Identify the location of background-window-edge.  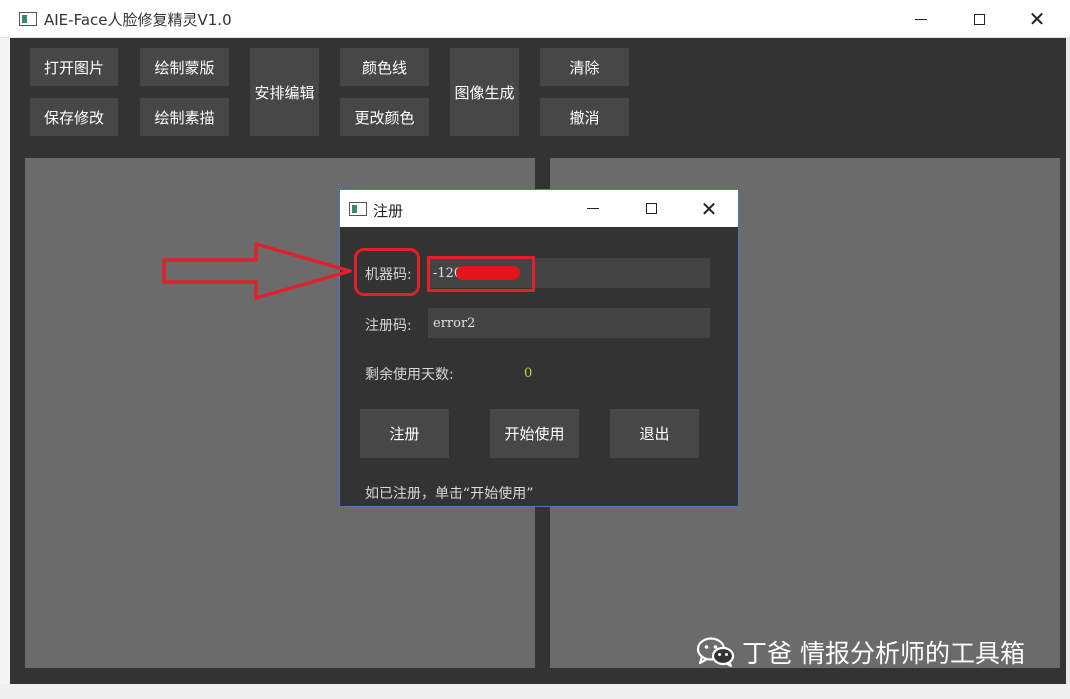
(5, 368).